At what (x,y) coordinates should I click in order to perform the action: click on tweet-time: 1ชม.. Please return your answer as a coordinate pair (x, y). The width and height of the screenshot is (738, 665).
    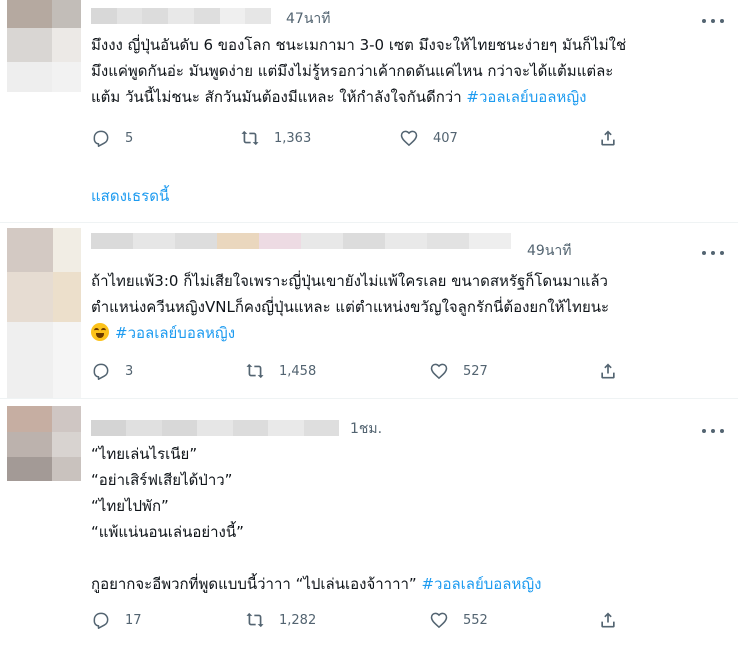
    Looking at the image, I should click on (366, 429).